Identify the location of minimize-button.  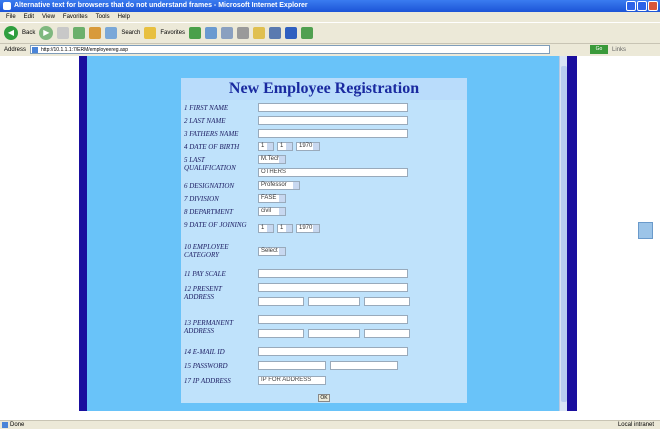
(631, 6).